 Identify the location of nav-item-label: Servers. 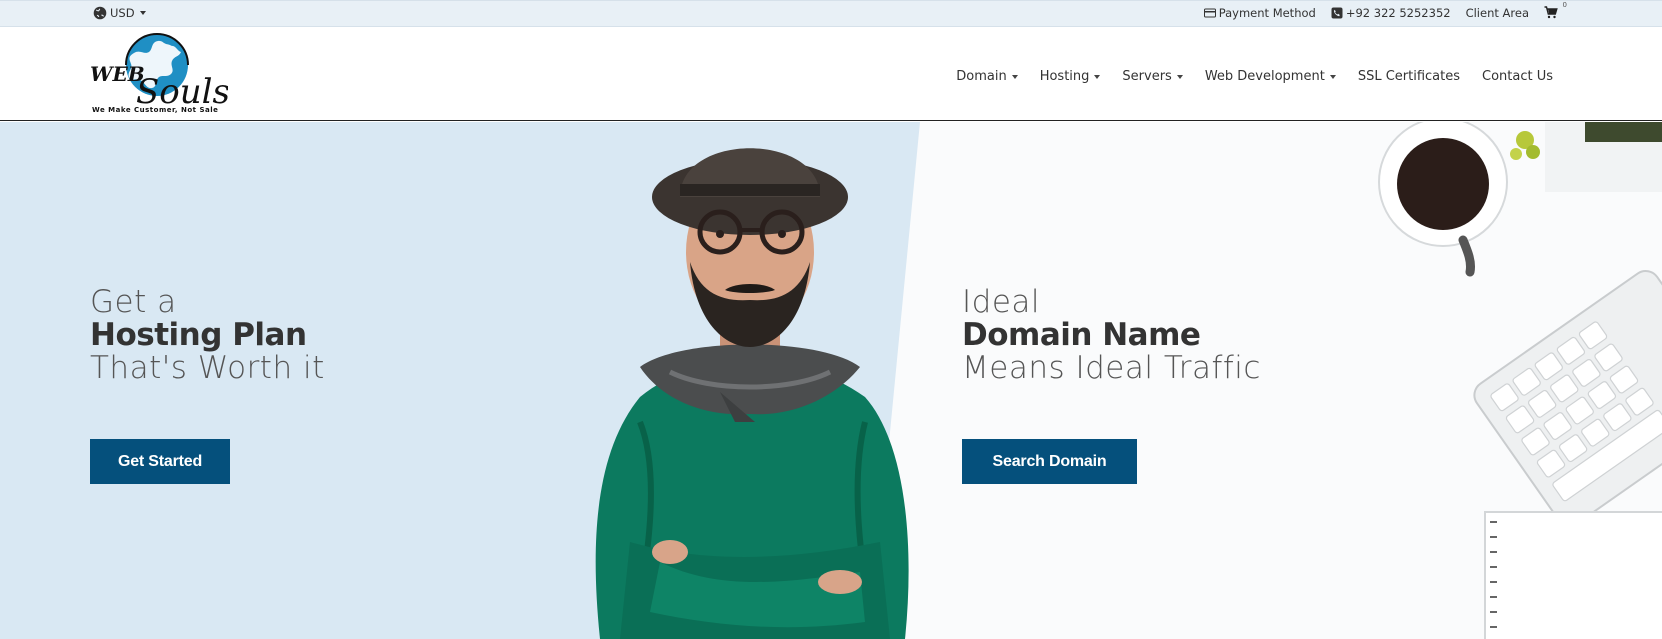
(1147, 76).